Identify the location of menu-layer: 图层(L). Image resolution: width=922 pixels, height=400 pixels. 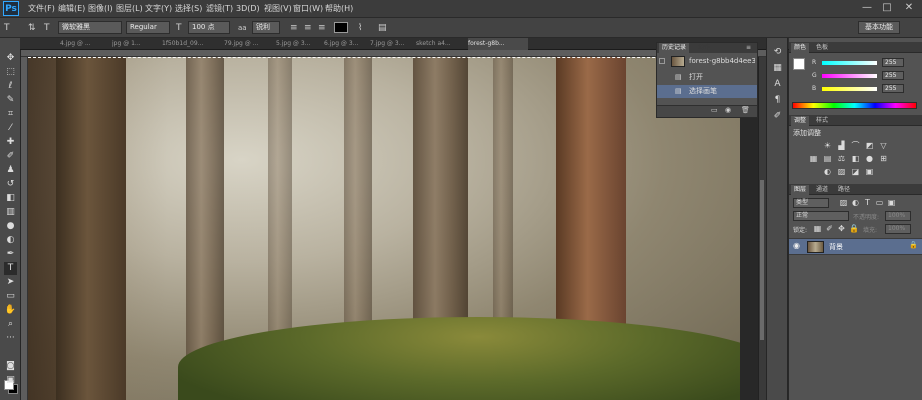
(129, 9).